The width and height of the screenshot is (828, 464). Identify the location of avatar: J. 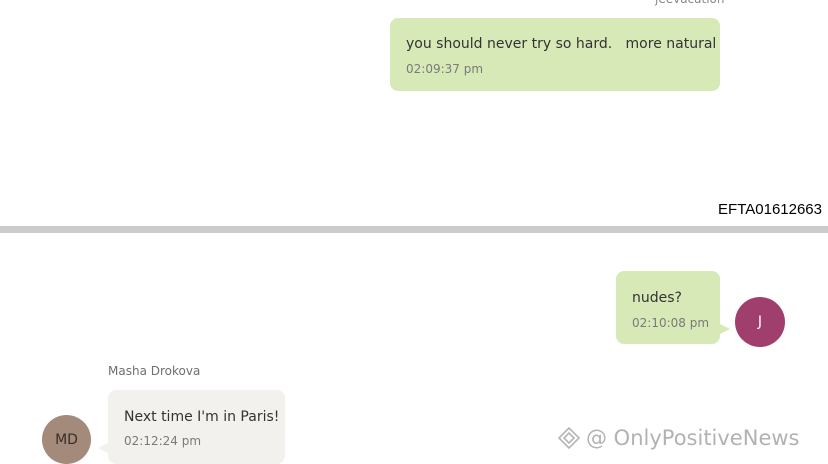
(760, 322).